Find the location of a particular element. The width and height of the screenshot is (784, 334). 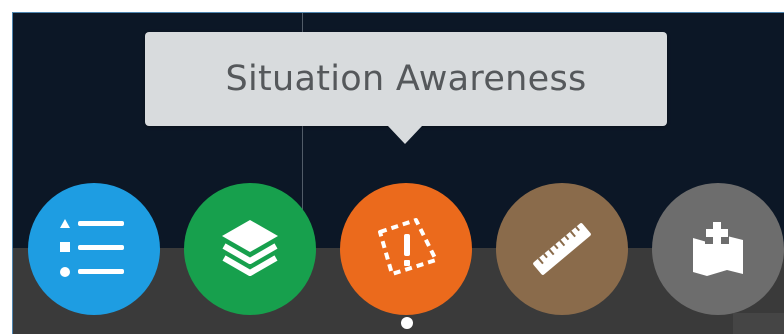

warning-area-icon is located at coordinates (406, 249).